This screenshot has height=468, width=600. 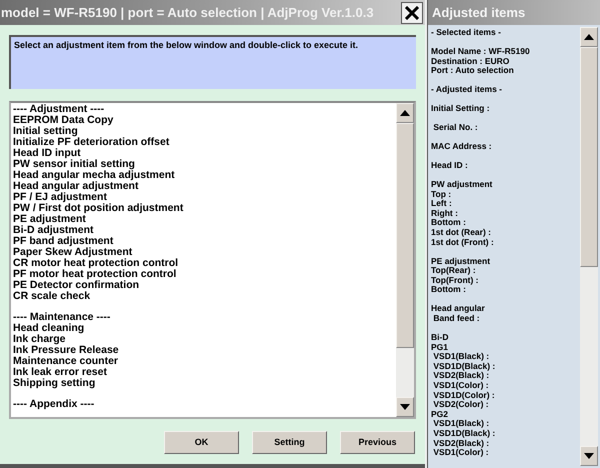 I want to click on list-item: Head angular mecha adjustment, so click(x=94, y=175).